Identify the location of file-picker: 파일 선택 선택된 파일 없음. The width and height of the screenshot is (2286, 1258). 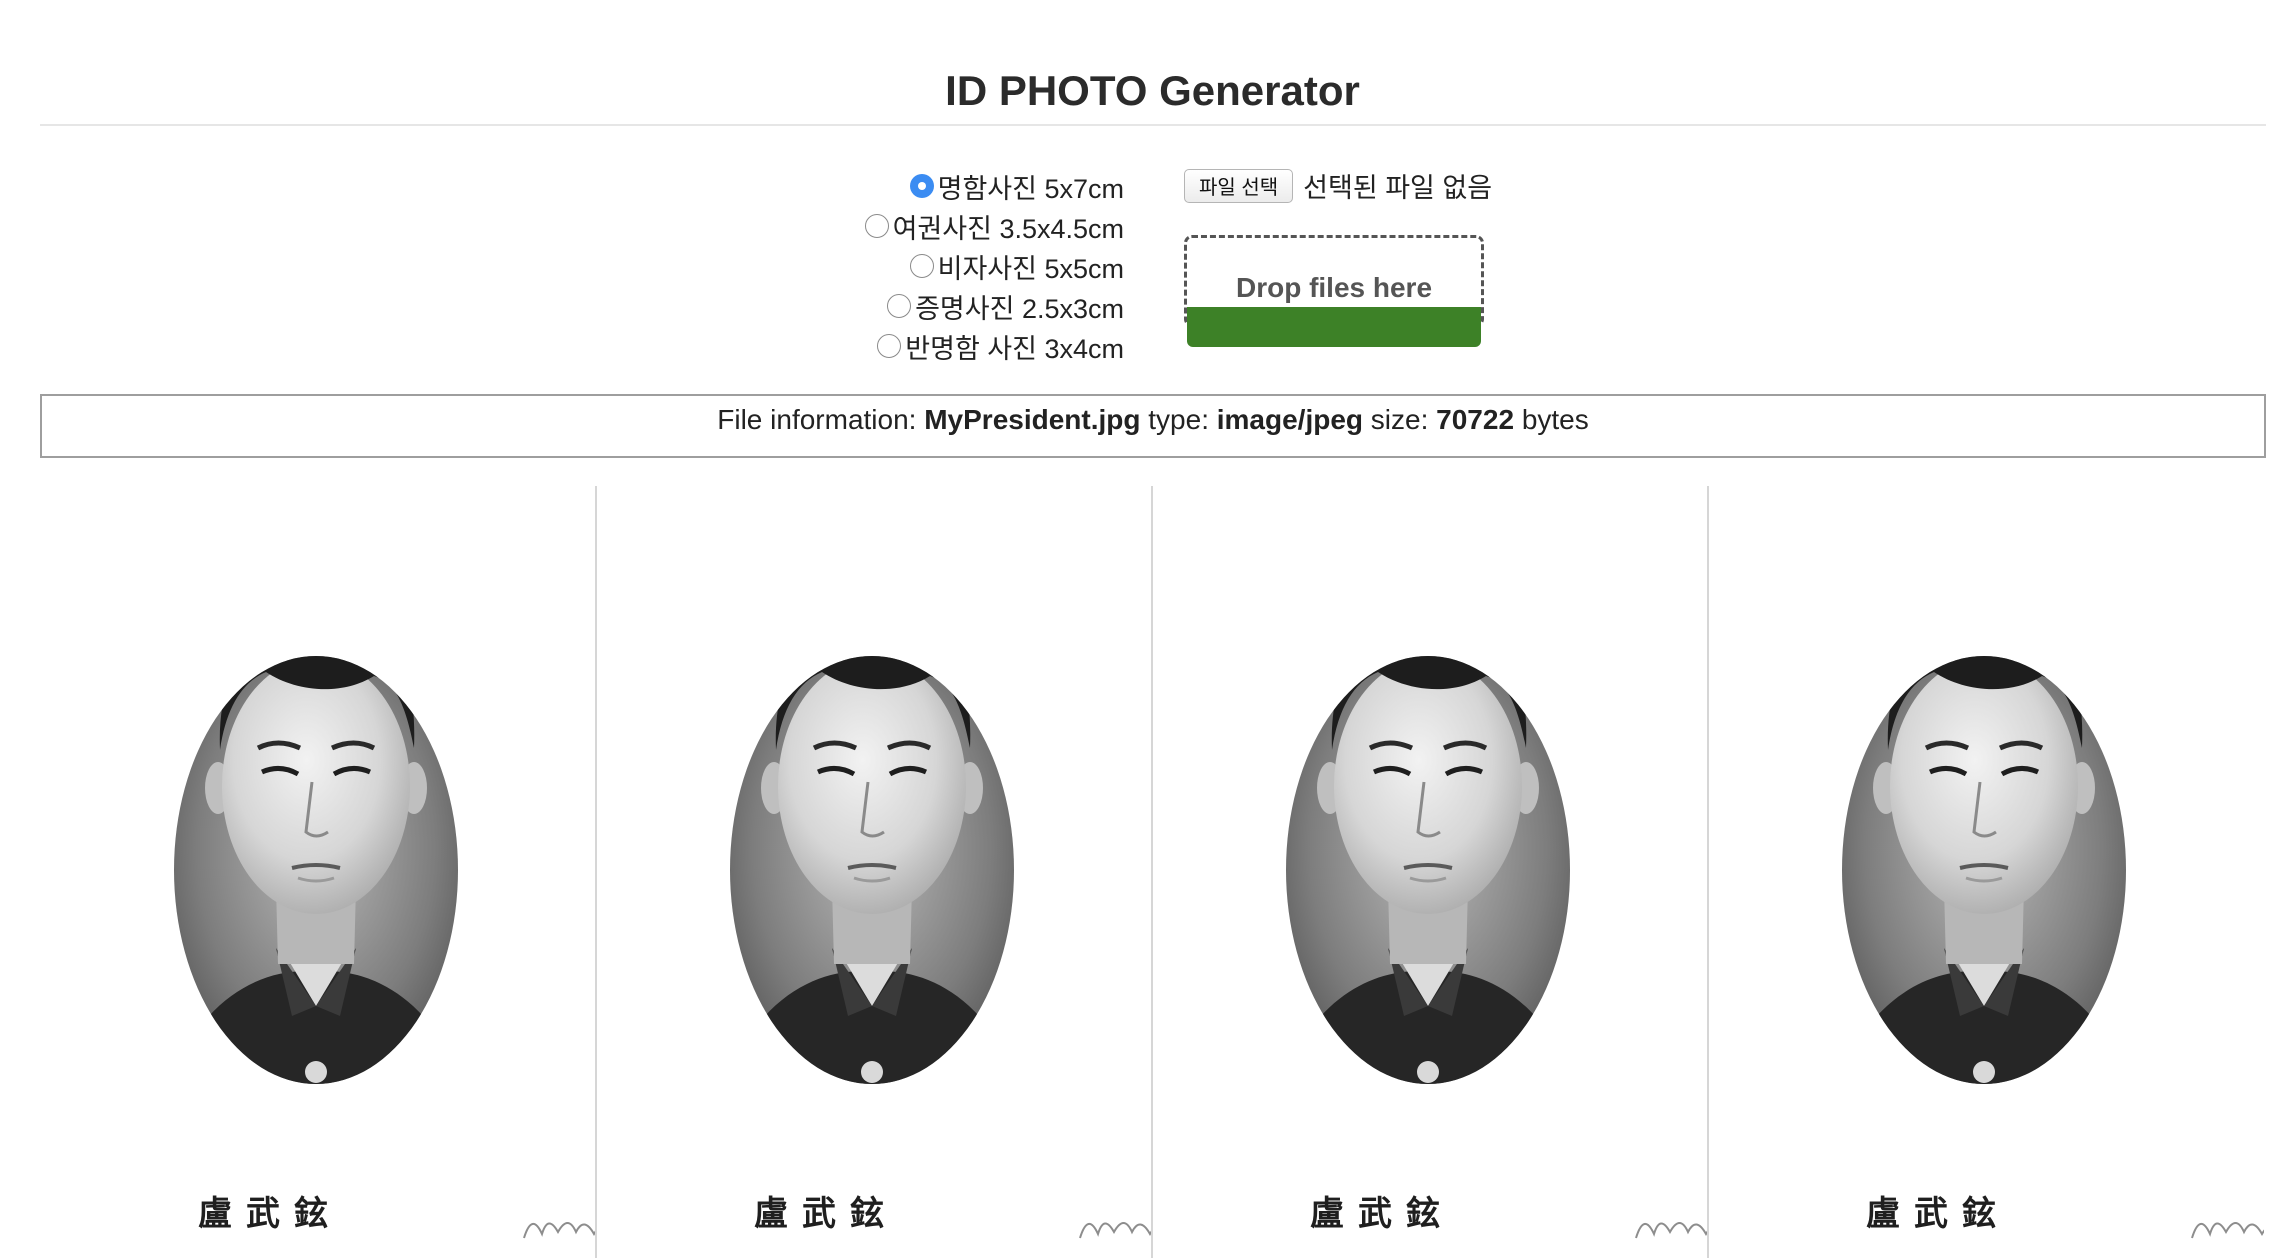
(1338, 185).